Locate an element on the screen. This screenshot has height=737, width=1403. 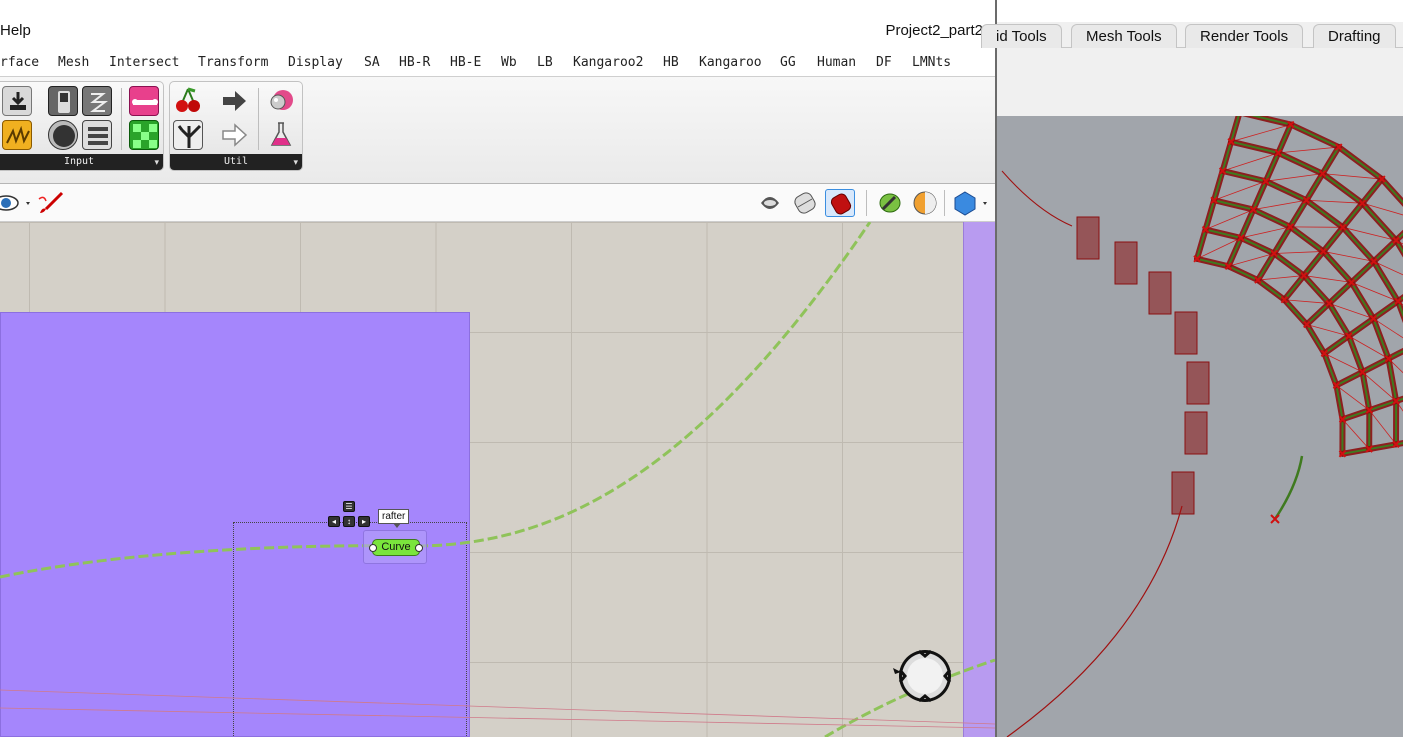
gradient-icon is located at coordinates (144, 101).